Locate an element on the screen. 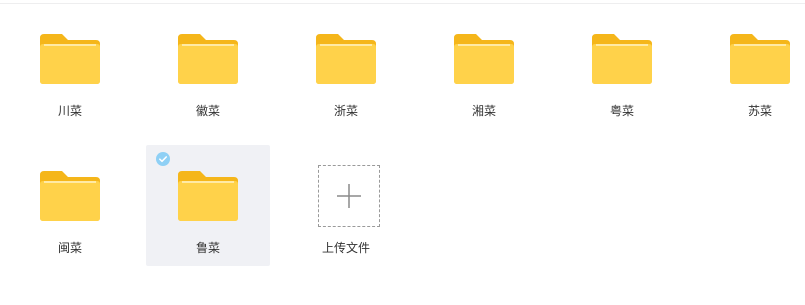 This screenshot has width=805, height=305. folder-label: 湘菜 is located at coordinates (483, 111).